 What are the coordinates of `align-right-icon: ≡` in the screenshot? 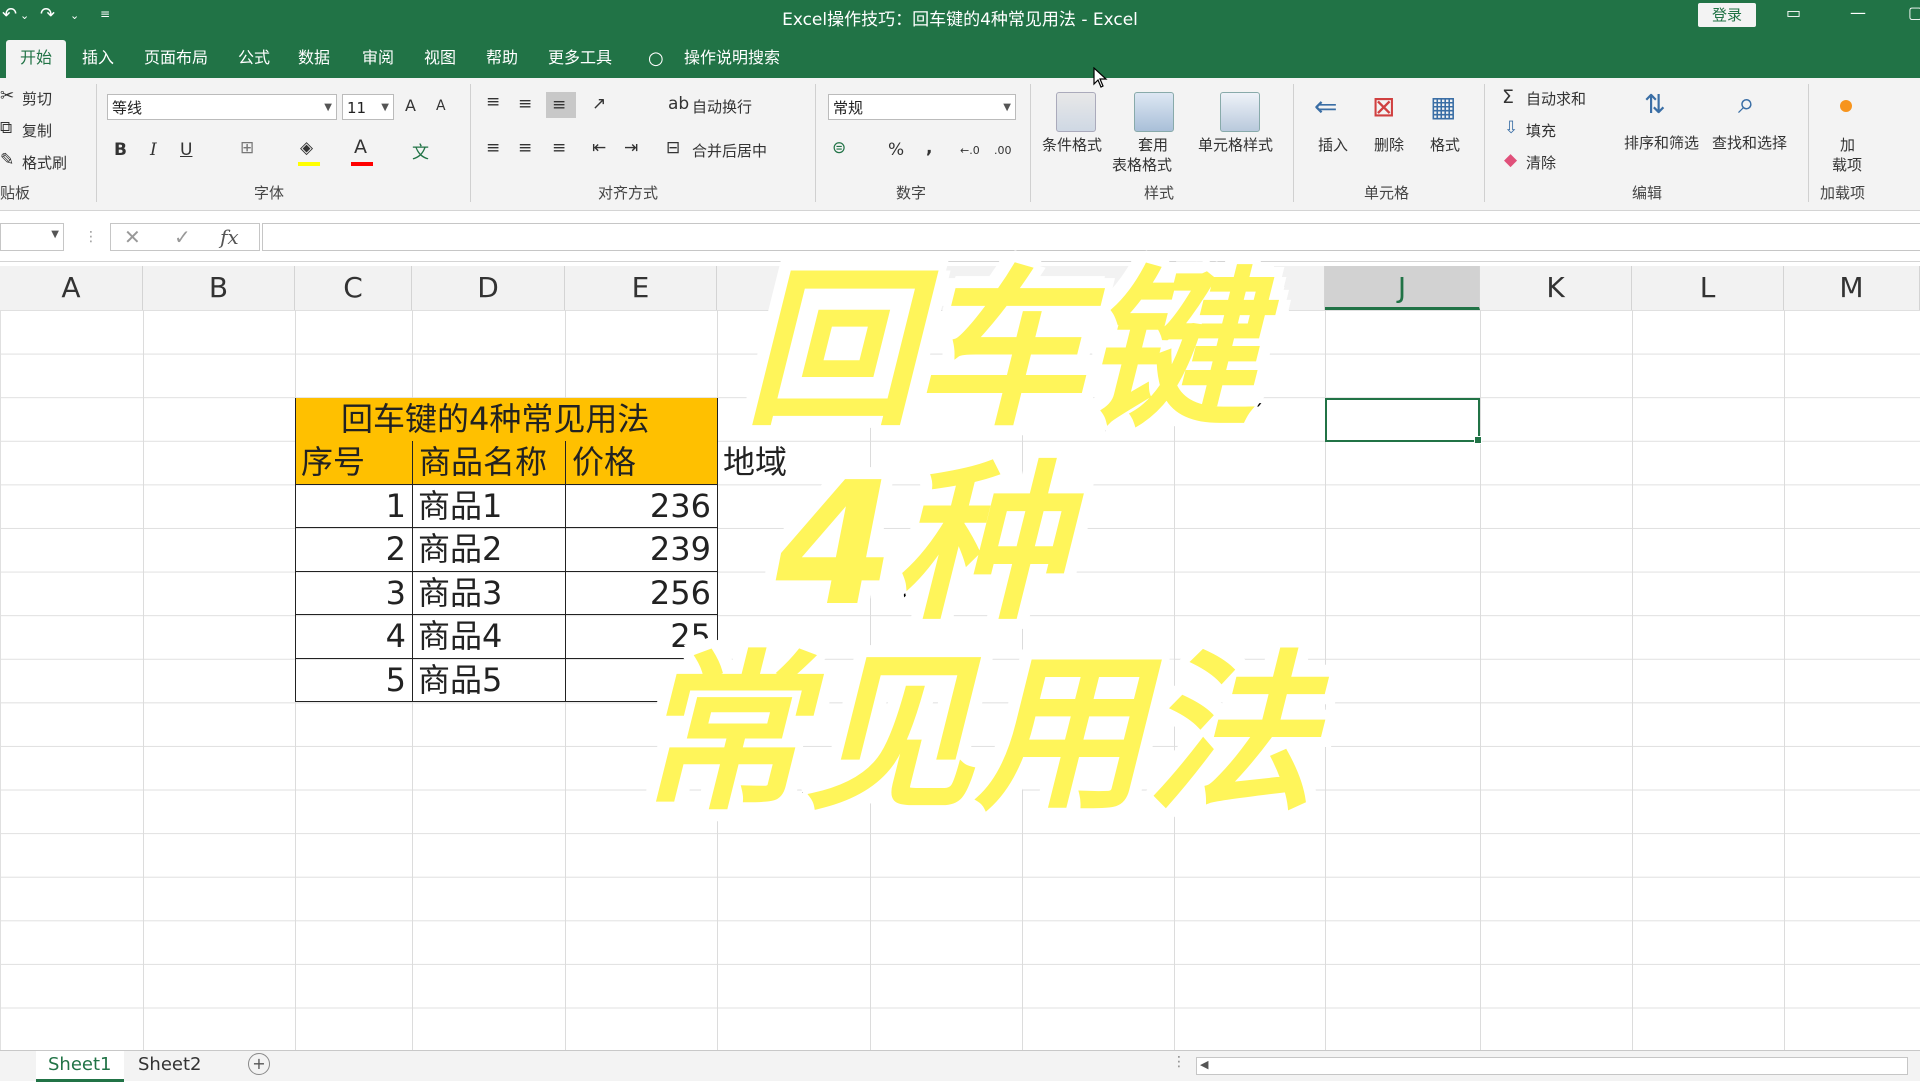 It's located at (559, 148).